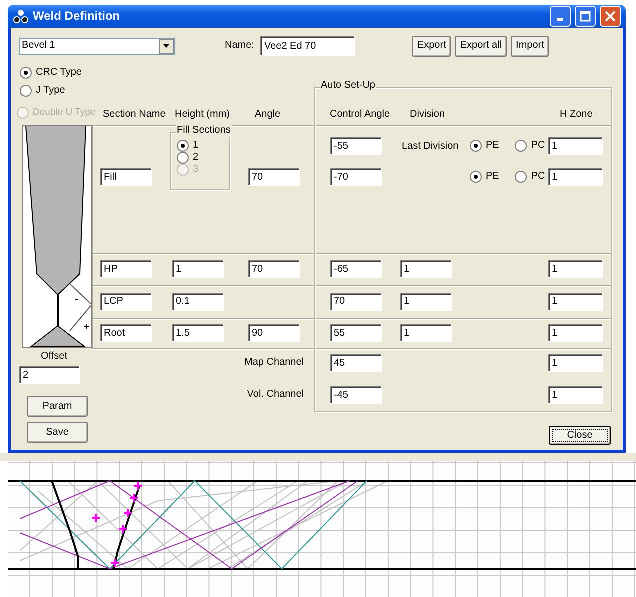 Image resolution: width=636 pixels, height=597 pixels. I want to click on section-name-field: Fill, so click(126, 177).